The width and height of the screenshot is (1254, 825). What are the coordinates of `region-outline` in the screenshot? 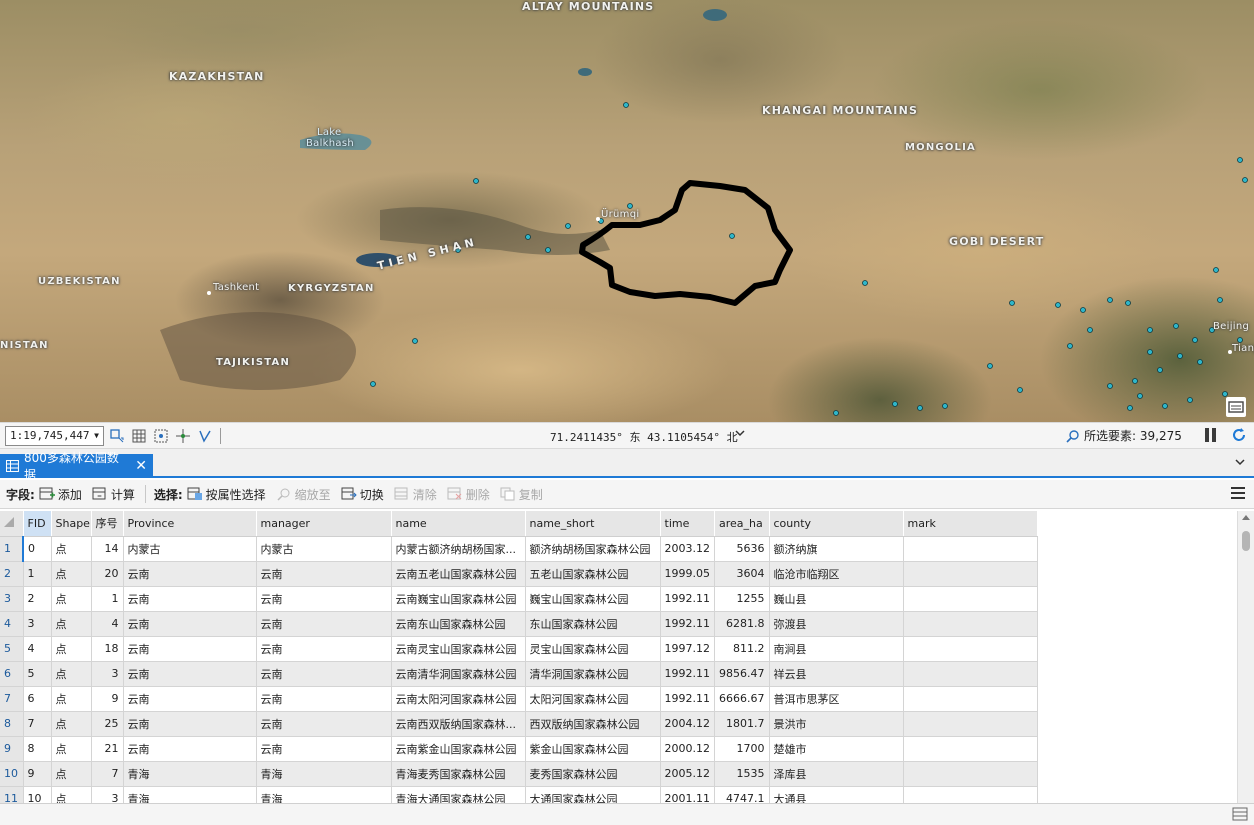 It's located at (686, 243).